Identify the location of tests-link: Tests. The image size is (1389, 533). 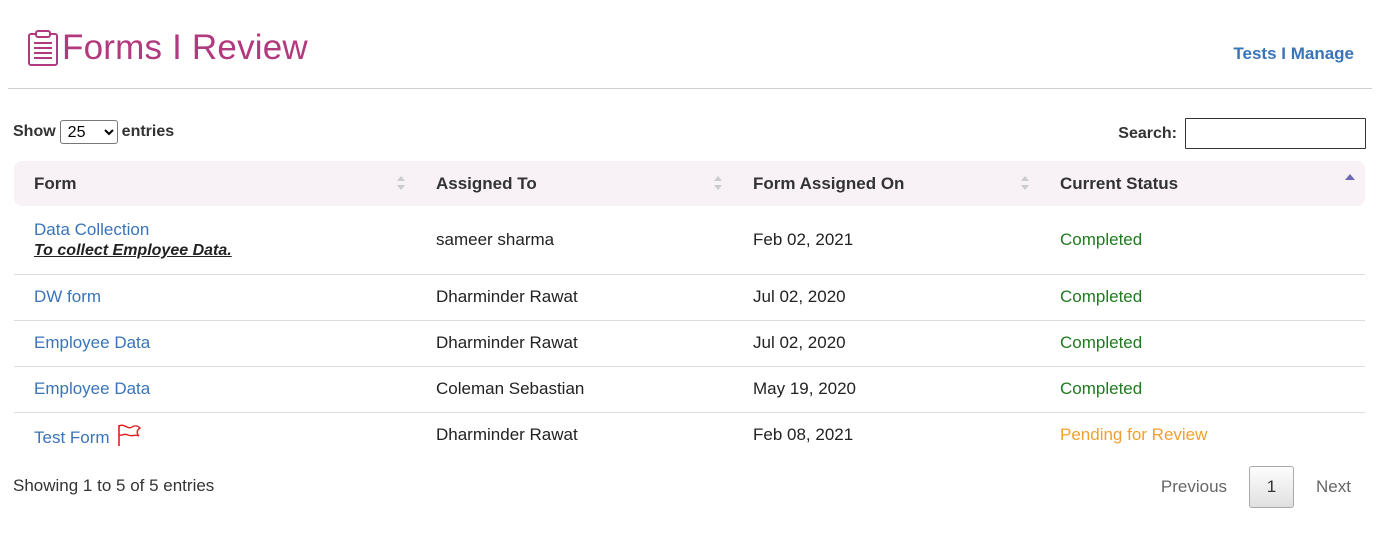
(1254, 54).